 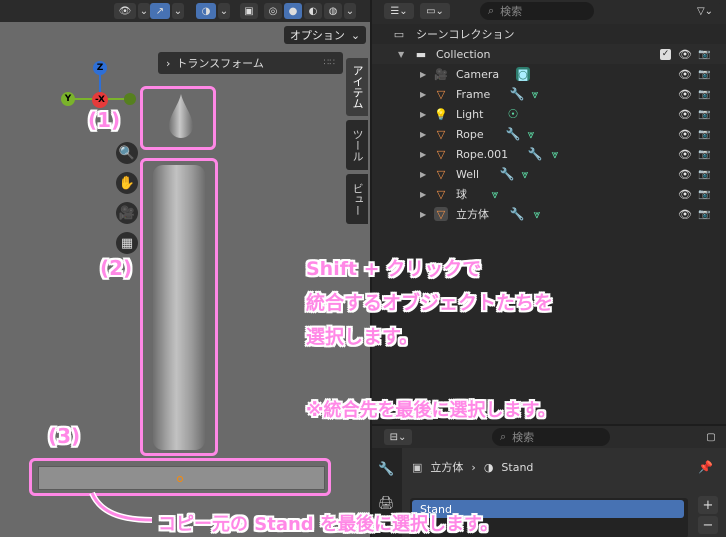 I want to click on breadcrumb-material: Stand, so click(x=517, y=467).